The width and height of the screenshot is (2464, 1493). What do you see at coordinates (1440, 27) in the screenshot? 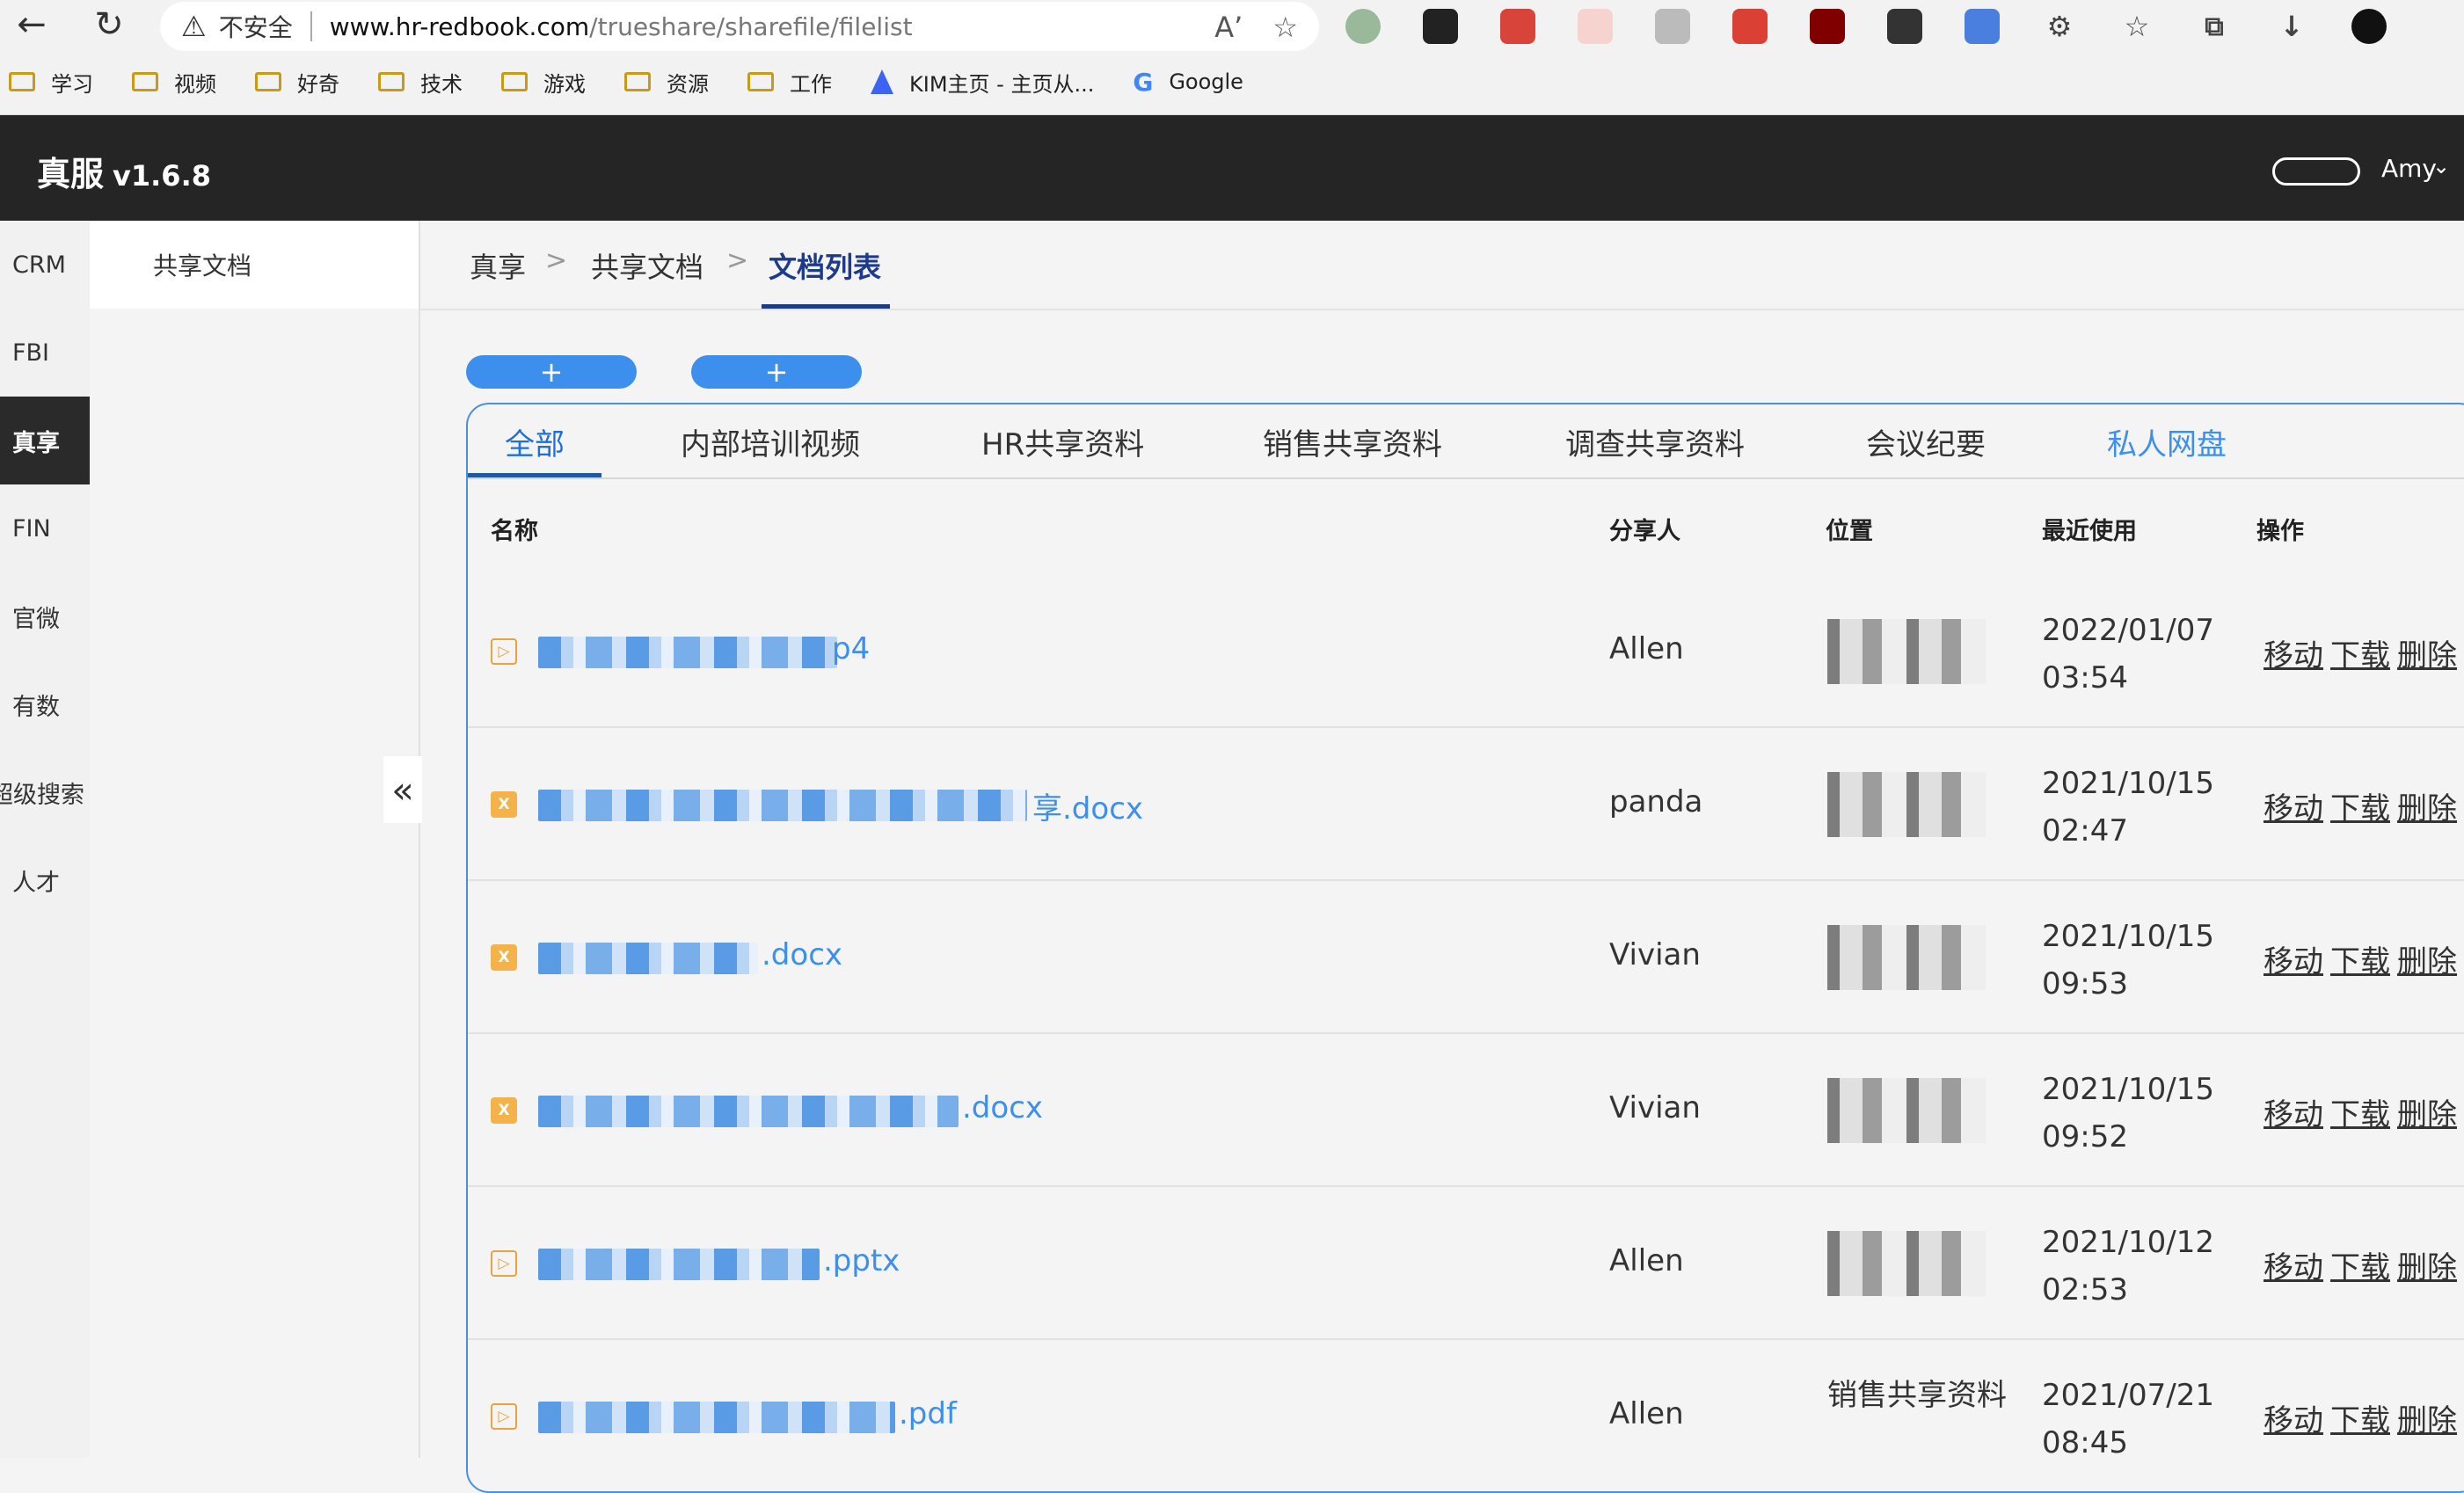
I see `extension-mask-icon` at bounding box center [1440, 27].